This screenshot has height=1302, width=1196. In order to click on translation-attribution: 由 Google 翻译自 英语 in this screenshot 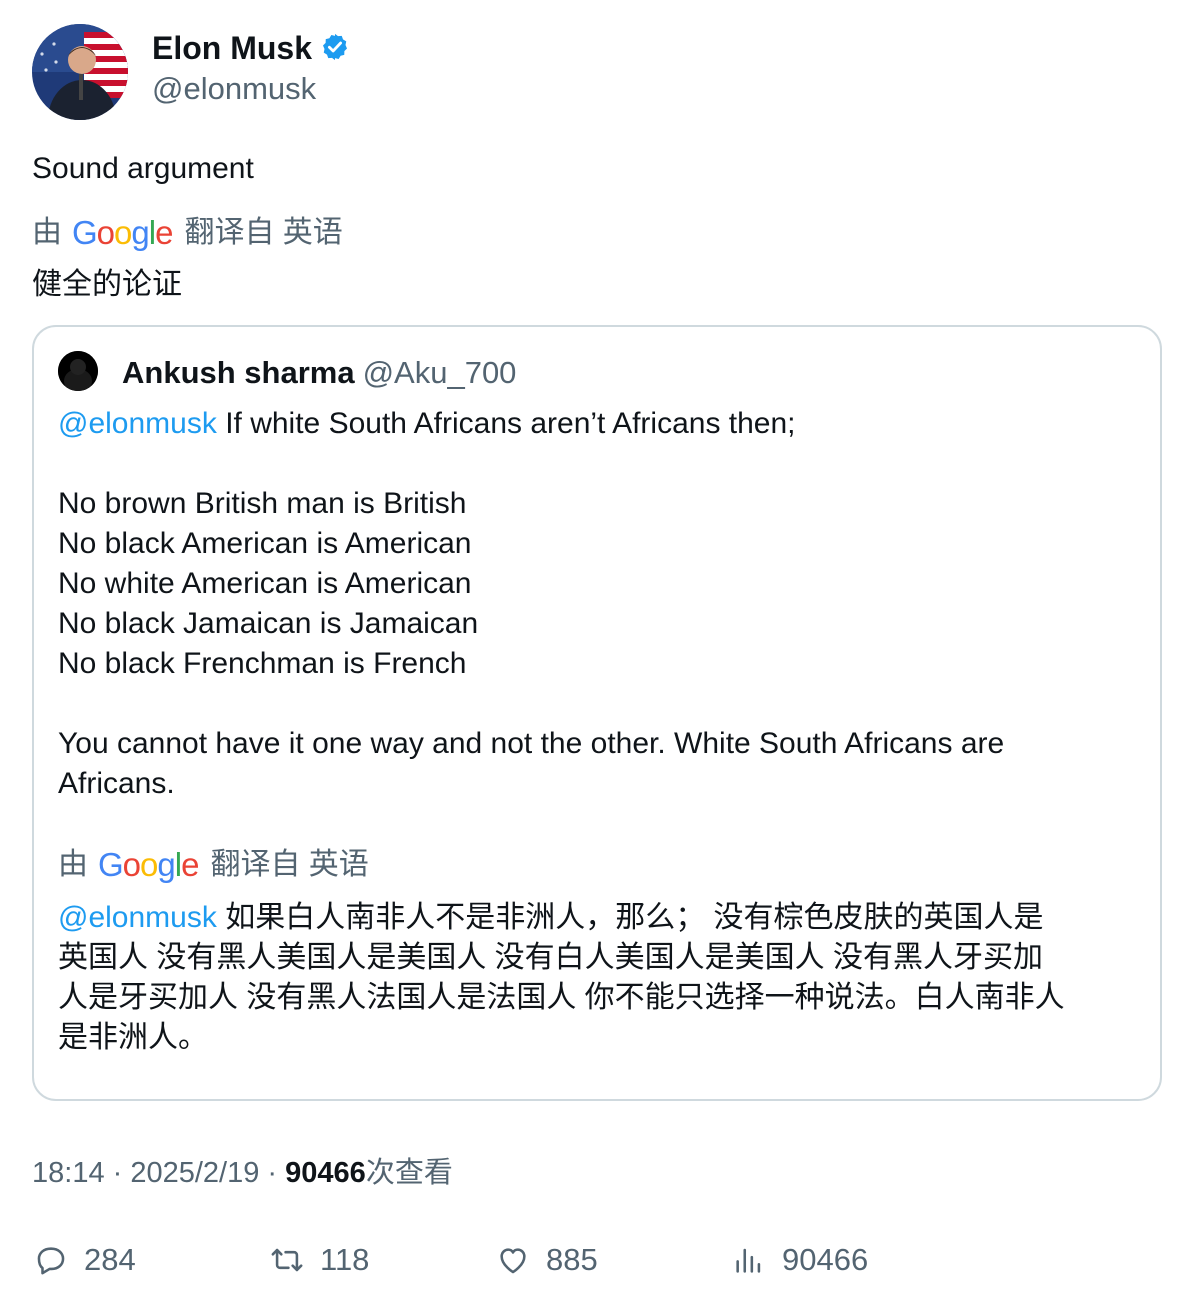, I will do `click(187, 232)`.